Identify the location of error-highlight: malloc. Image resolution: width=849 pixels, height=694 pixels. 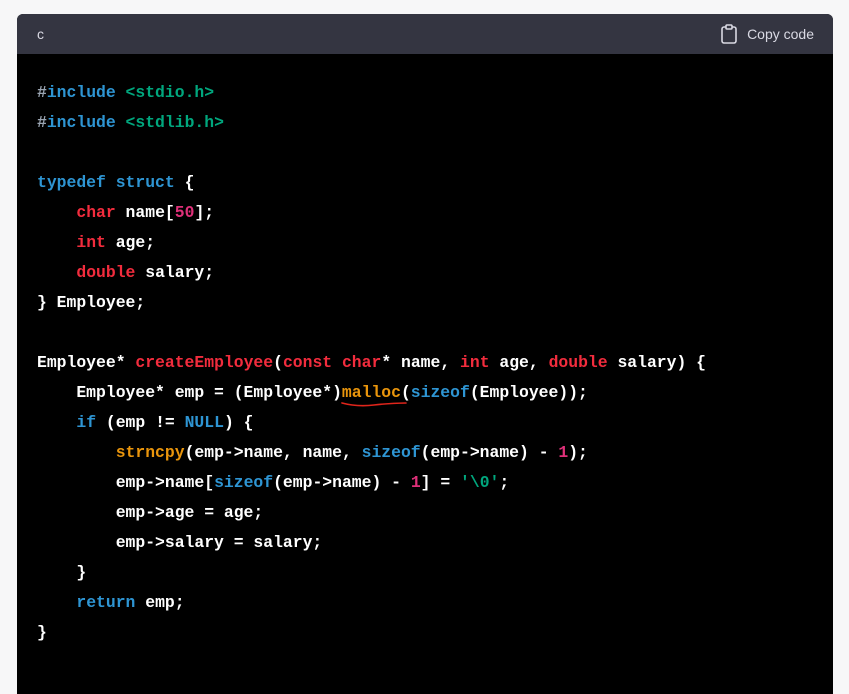
(374, 393).